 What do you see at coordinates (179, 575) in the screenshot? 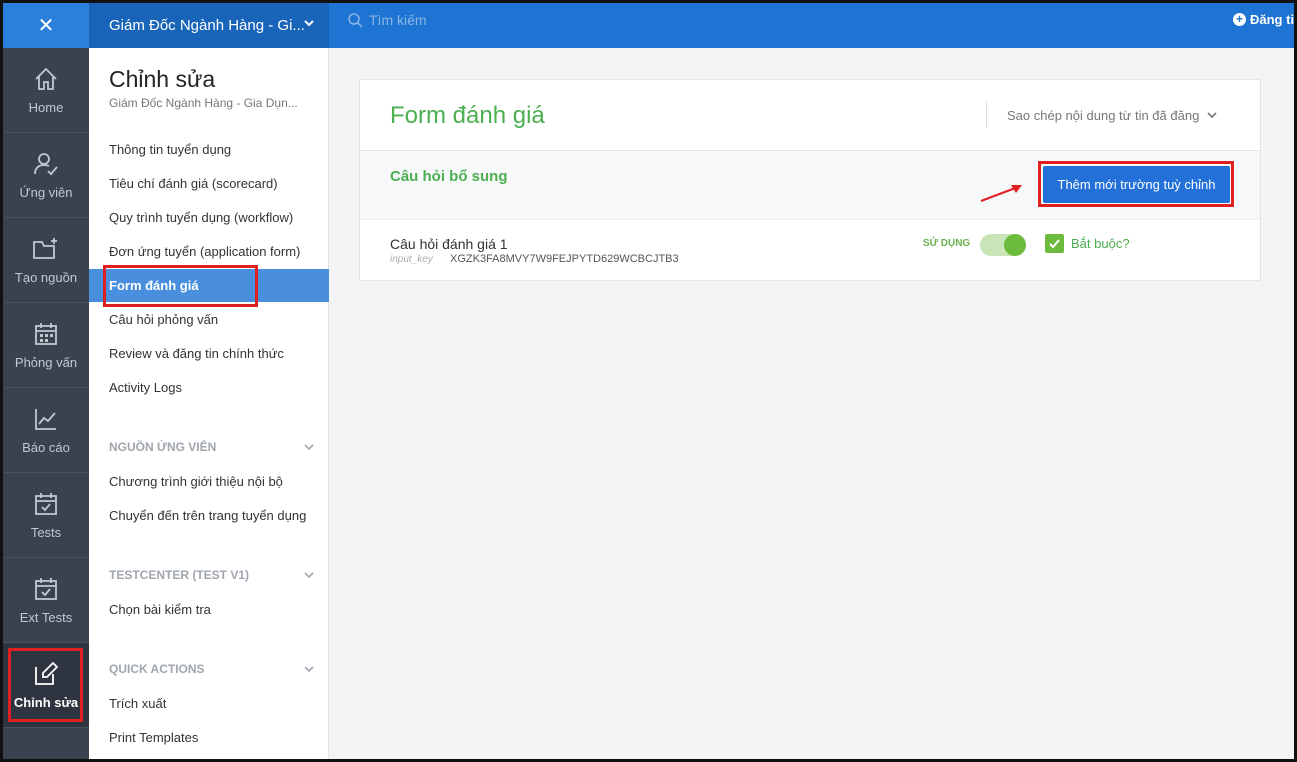
I see `section-title: TESTCENTER (TEST V1)` at bounding box center [179, 575].